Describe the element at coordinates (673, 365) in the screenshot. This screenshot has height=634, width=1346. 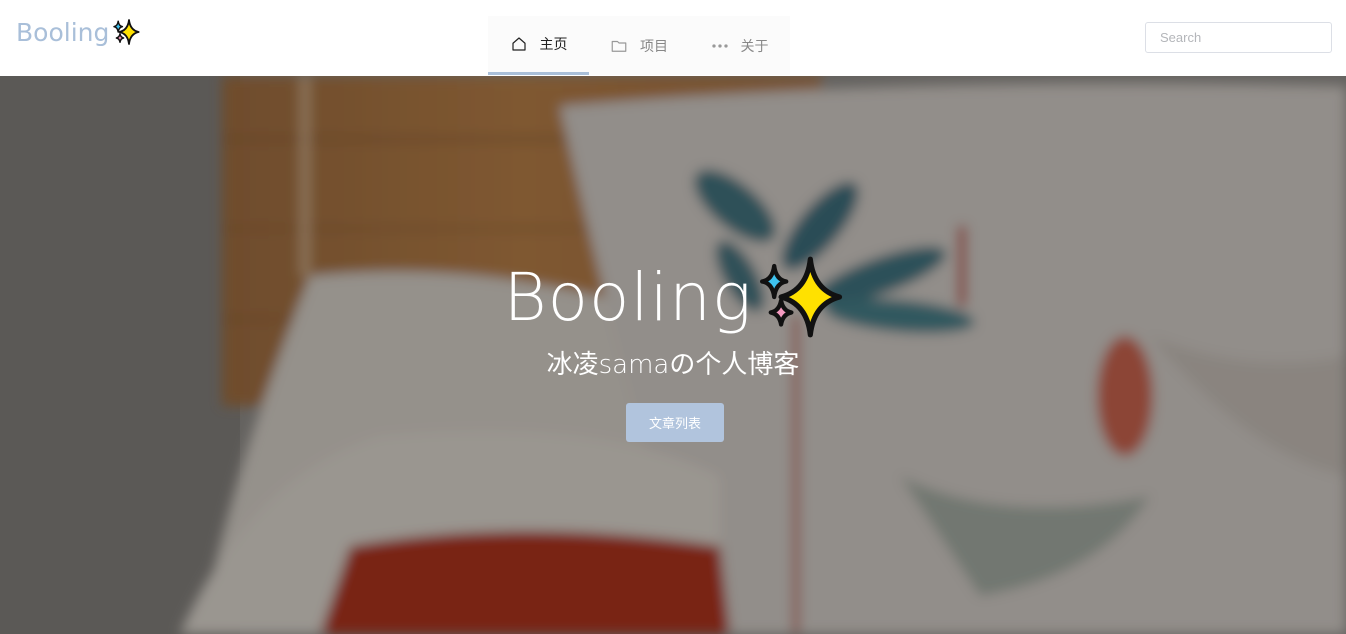
I see `hero-subtitle: 冰凌samaの个人博客` at that location.